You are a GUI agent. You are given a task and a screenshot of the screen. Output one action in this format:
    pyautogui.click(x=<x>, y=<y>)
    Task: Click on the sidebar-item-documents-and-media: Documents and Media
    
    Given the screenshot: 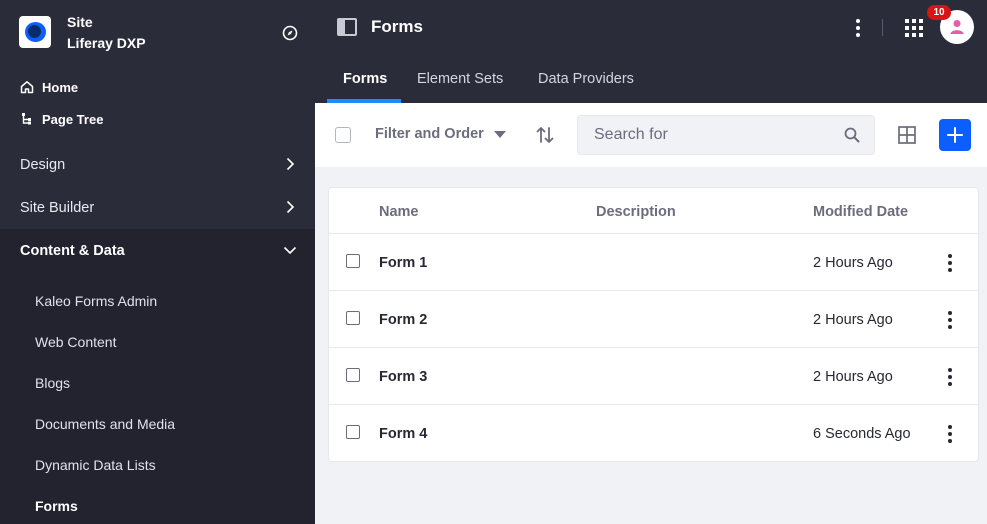 What is the action you would take?
    pyautogui.click(x=105, y=424)
    